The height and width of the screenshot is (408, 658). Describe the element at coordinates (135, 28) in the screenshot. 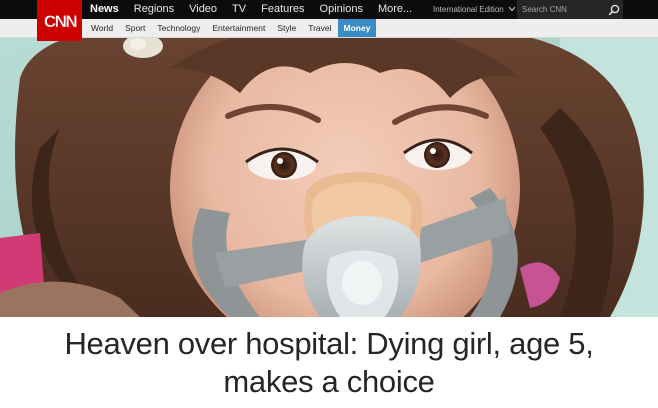

I see `section-sport: Sport` at that location.